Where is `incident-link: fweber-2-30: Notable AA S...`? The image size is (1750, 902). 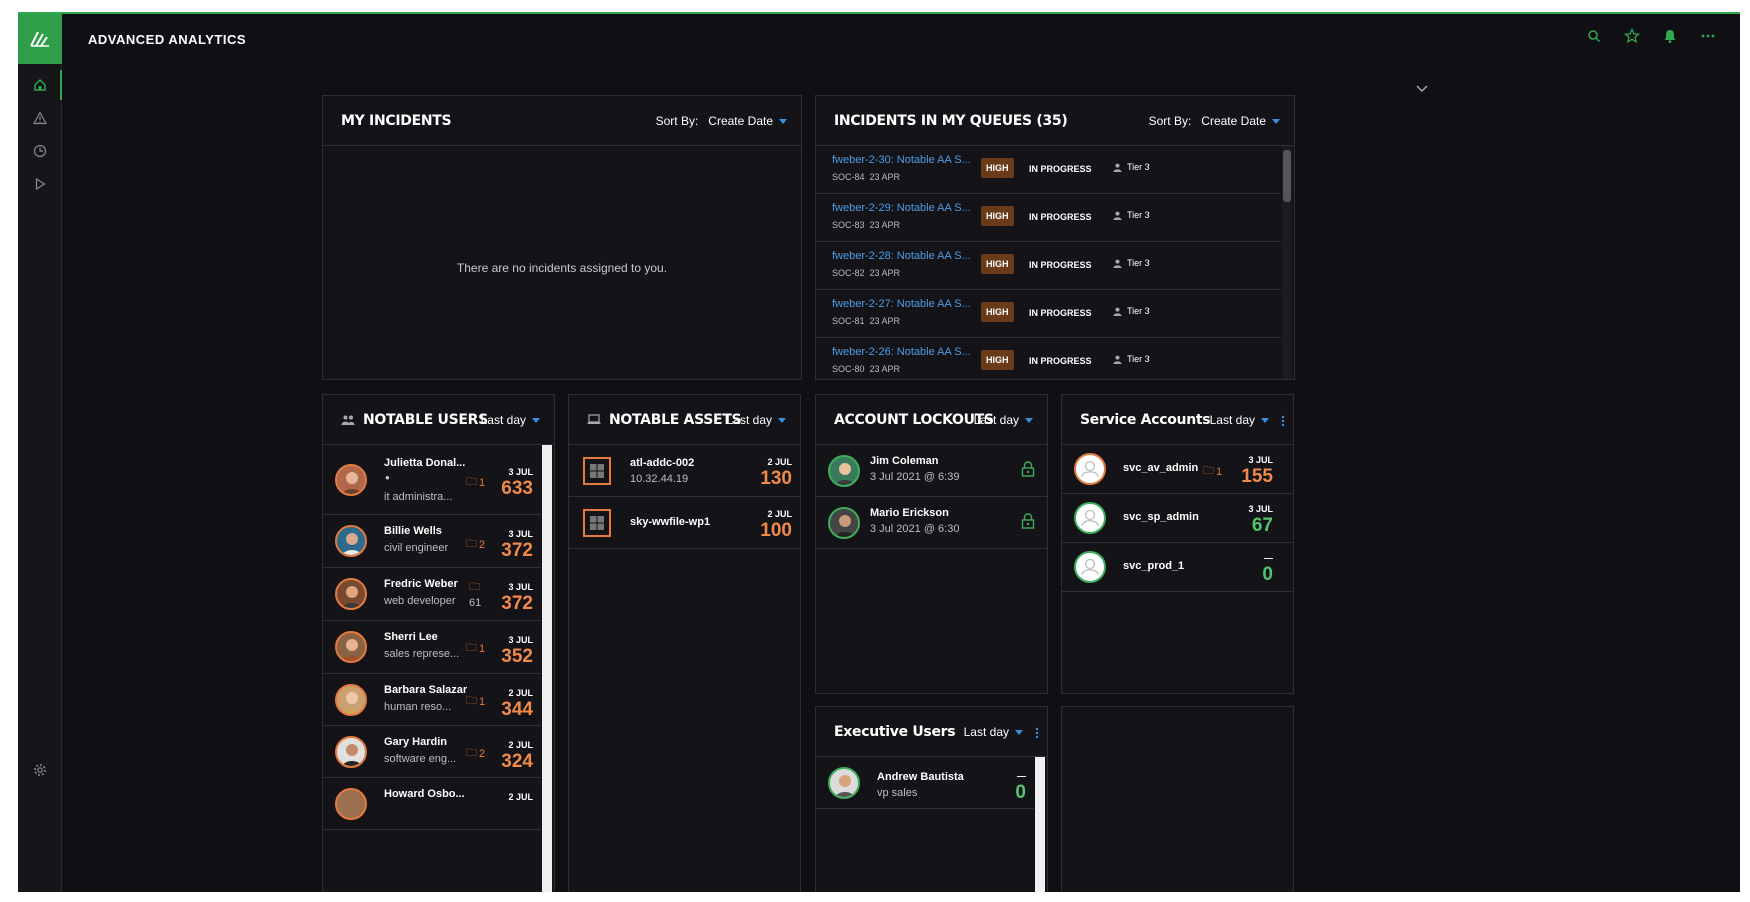
incident-link: fweber-2-30: Notable AA S... is located at coordinates (902, 160).